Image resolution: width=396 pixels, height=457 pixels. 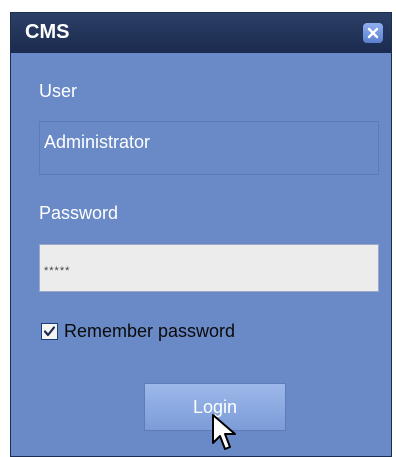 I want to click on remember-password-label: Remember password, so click(x=150, y=330).